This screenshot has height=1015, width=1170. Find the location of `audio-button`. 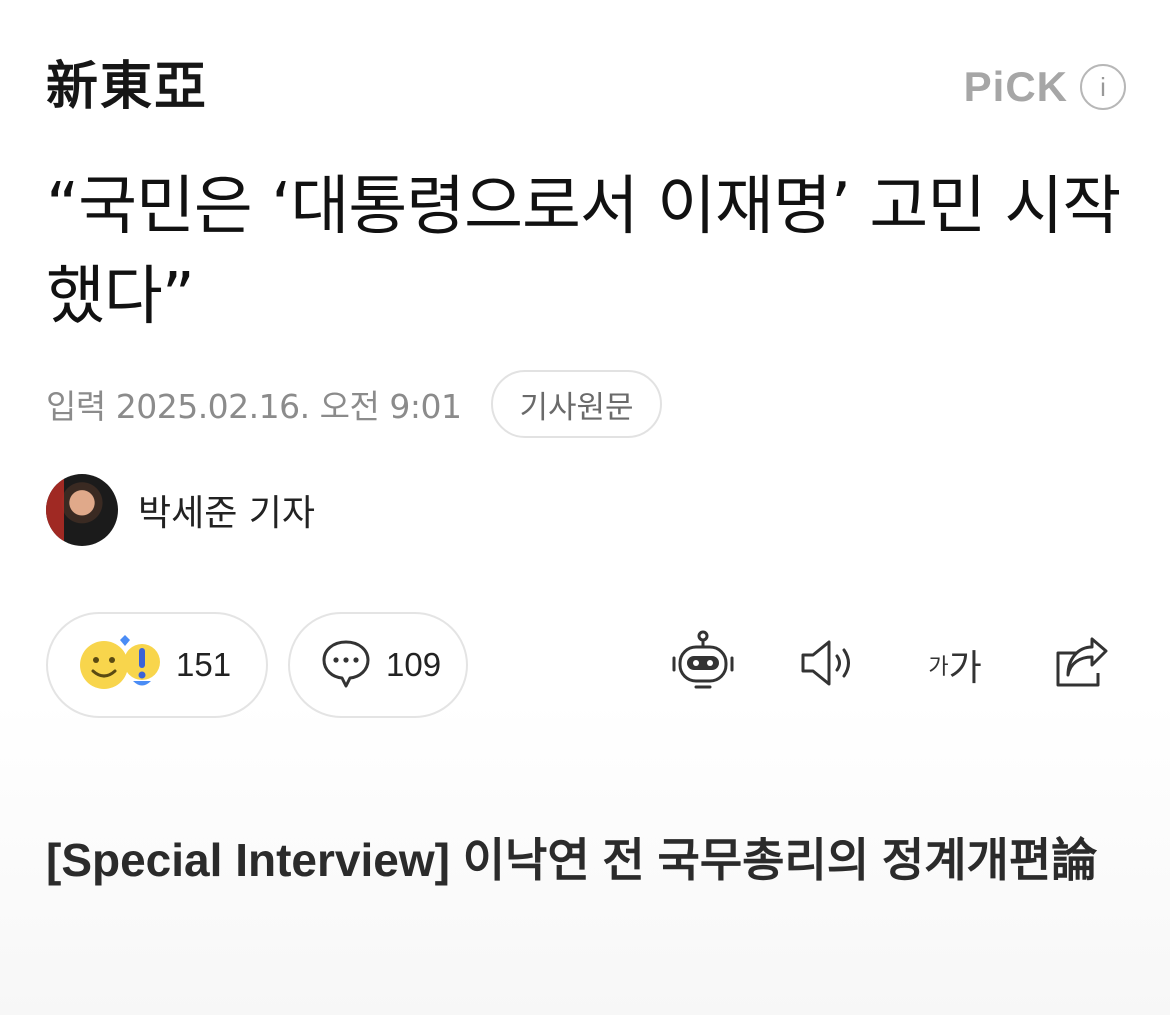

audio-button is located at coordinates (829, 665).